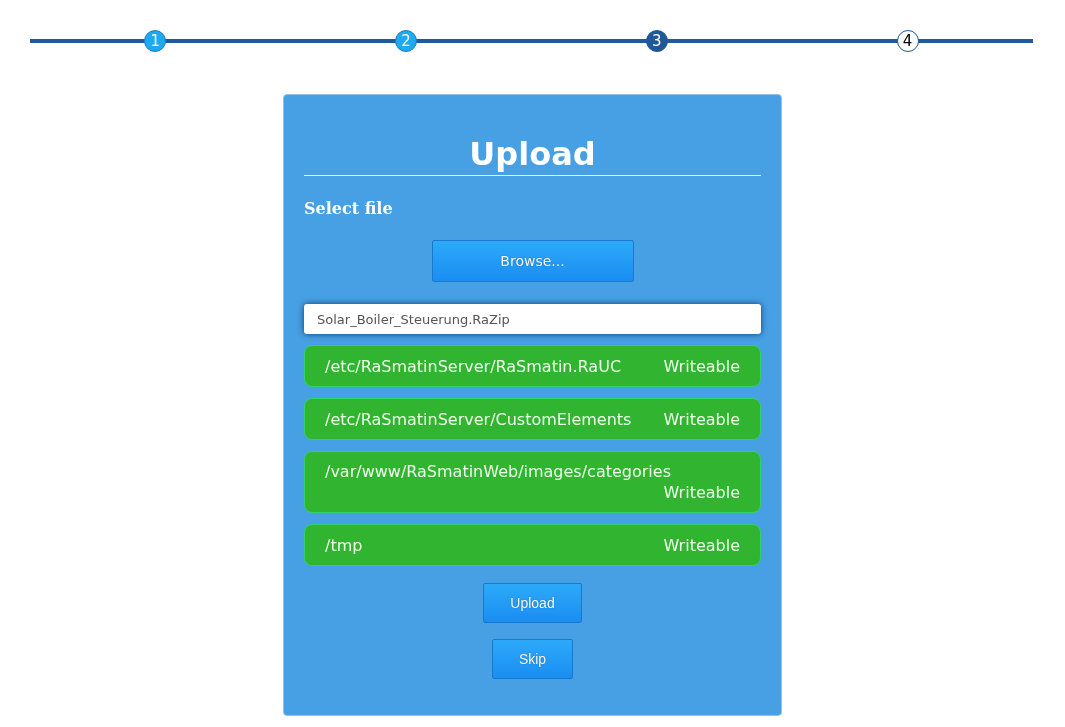  What do you see at coordinates (532, 659) in the screenshot?
I see `action-button: Skip` at bounding box center [532, 659].